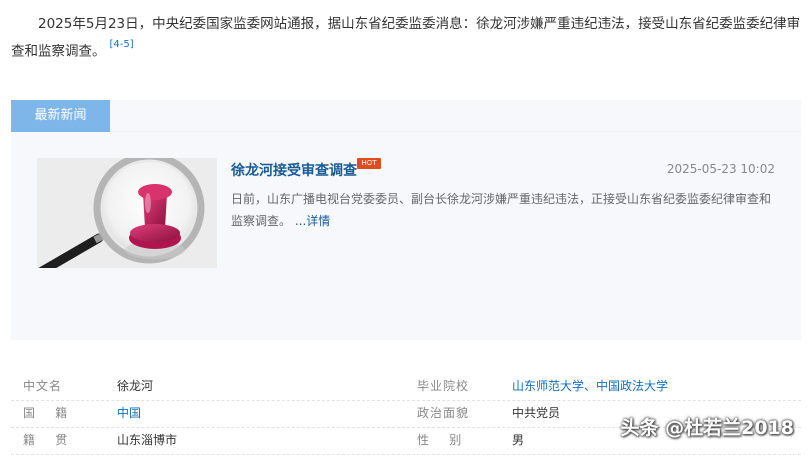 The image size is (808, 455). What do you see at coordinates (518, 440) in the screenshot?
I see `info-value: 男` at bounding box center [518, 440].